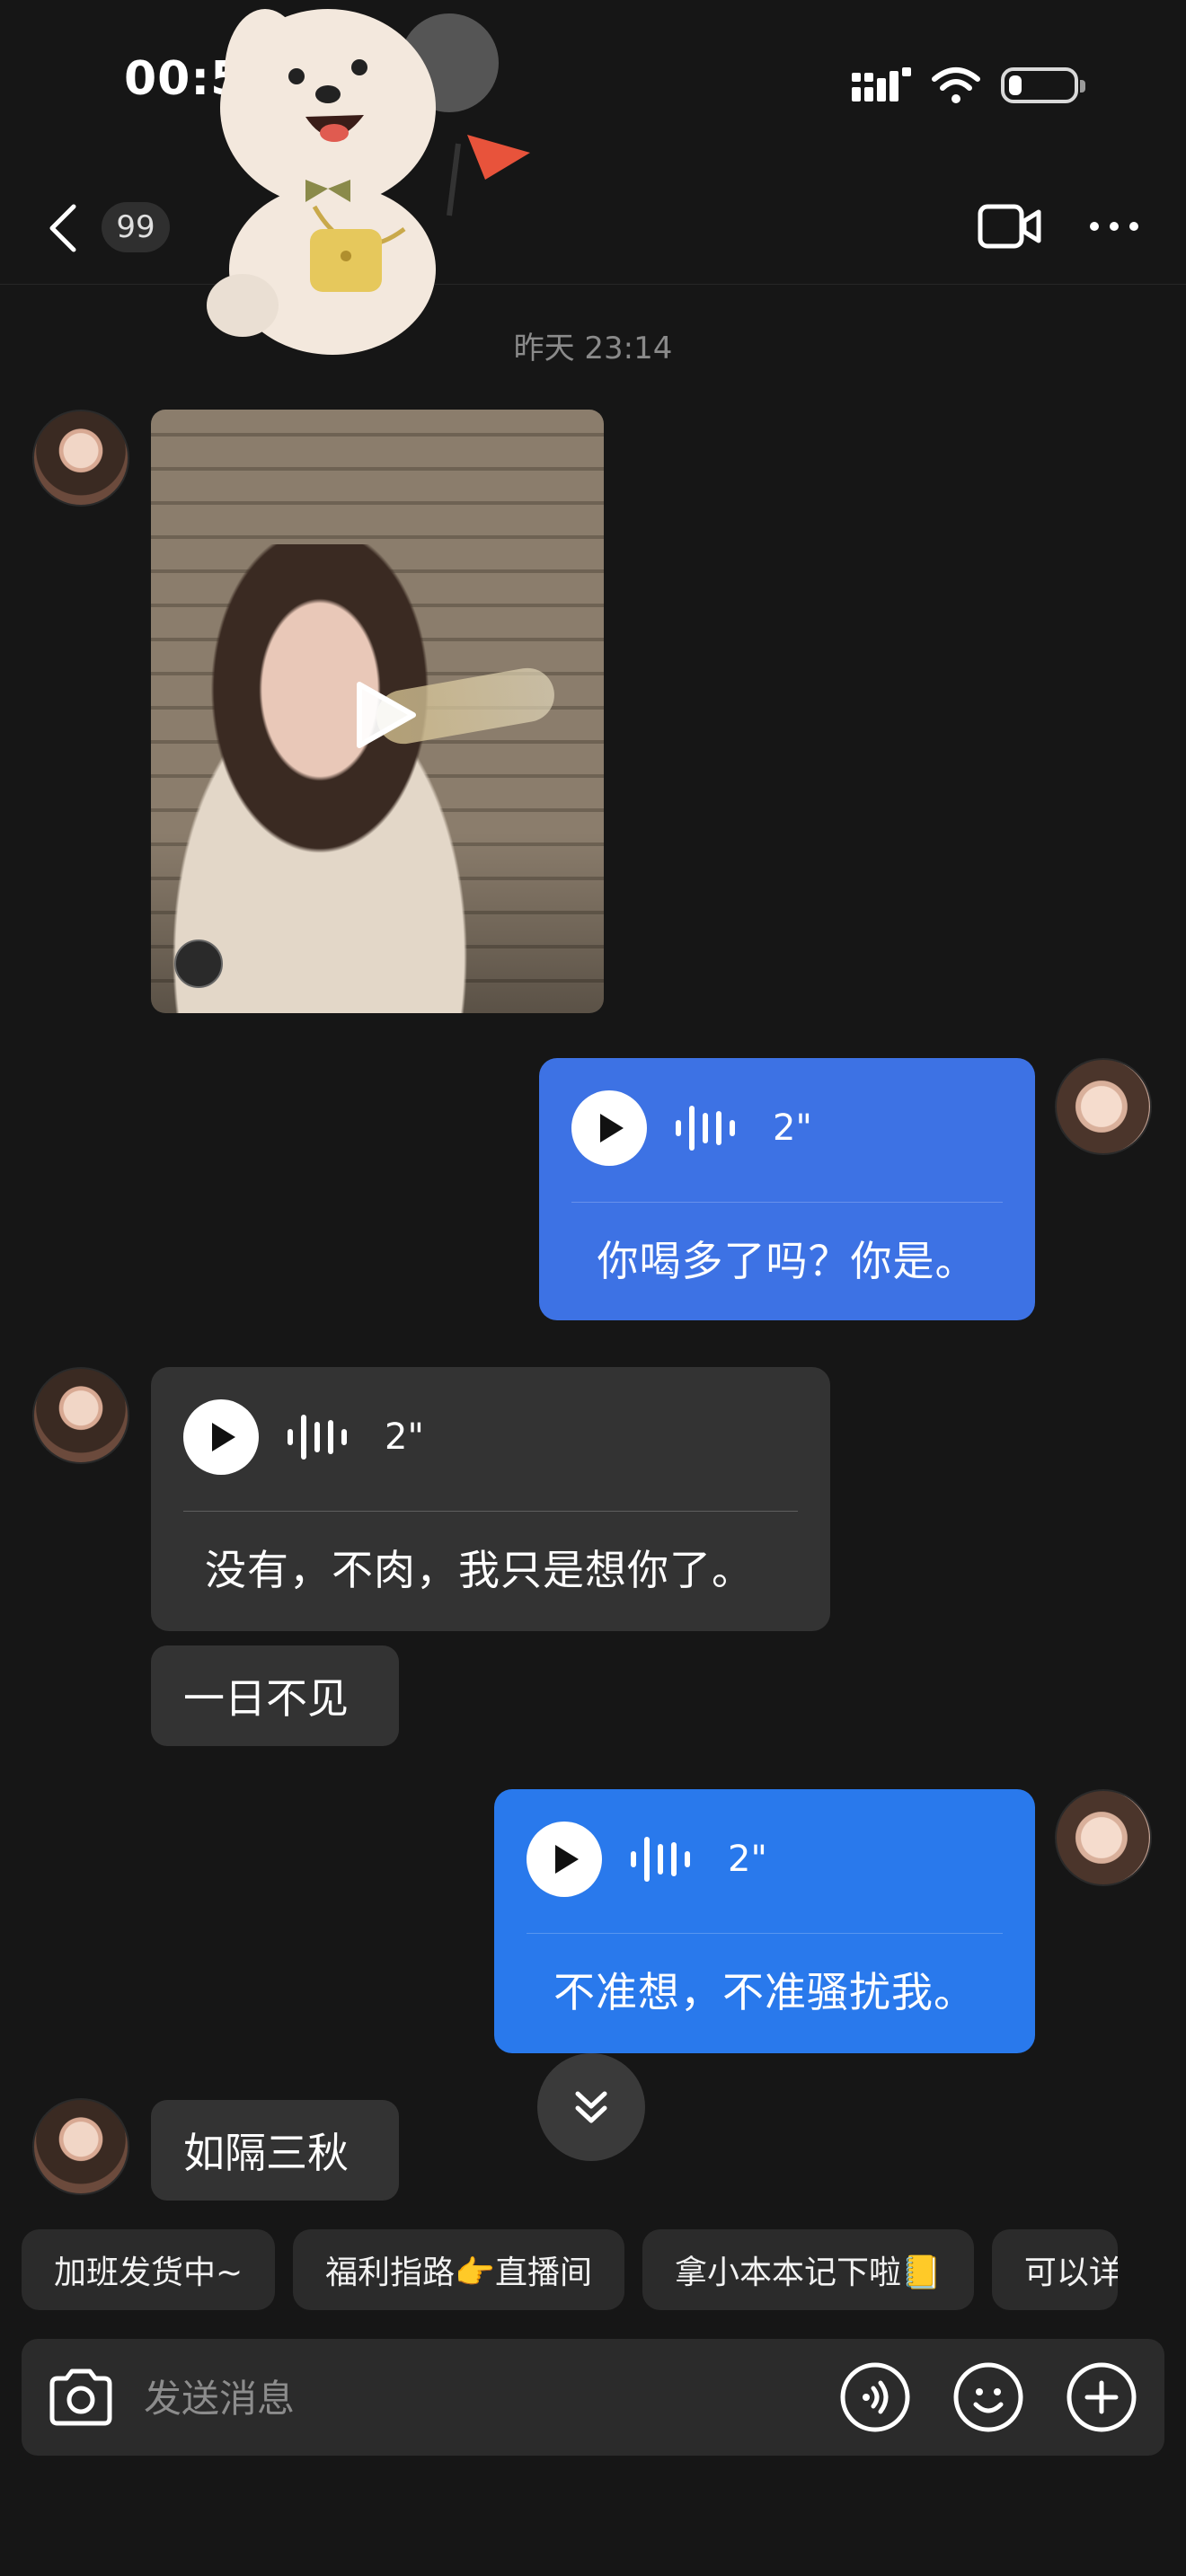 This screenshot has height=2576, width=1186. What do you see at coordinates (808, 2269) in the screenshot?
I see `quick-reply-chip: 拿小本本记下啦📒` at bounding box center [808, 2269].